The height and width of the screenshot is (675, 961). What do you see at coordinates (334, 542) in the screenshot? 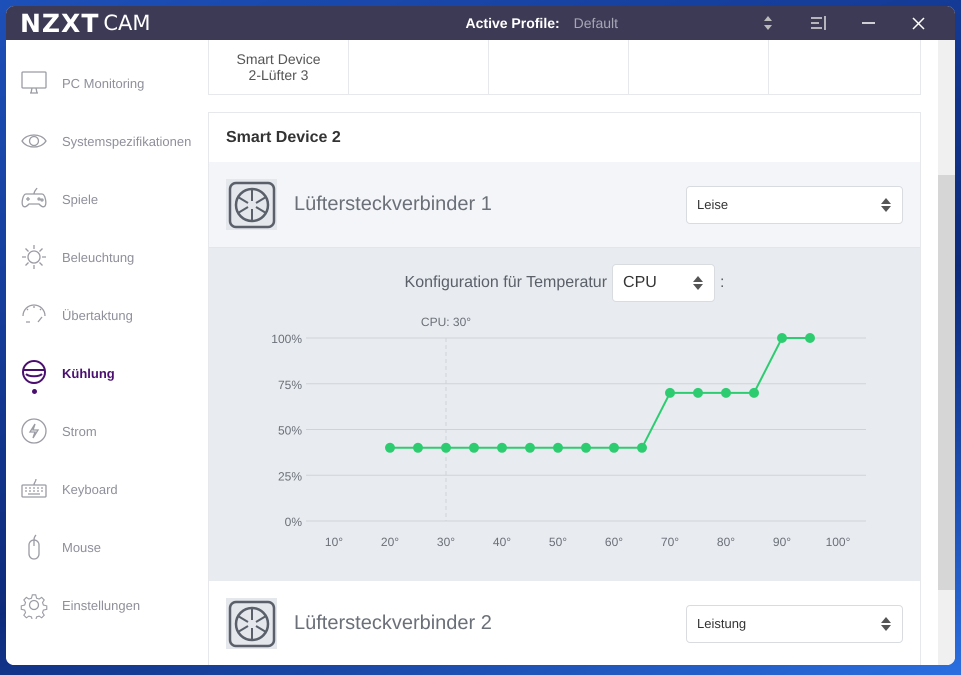
I see `x-tick-label: 10°` at bounding box center [334, 542].